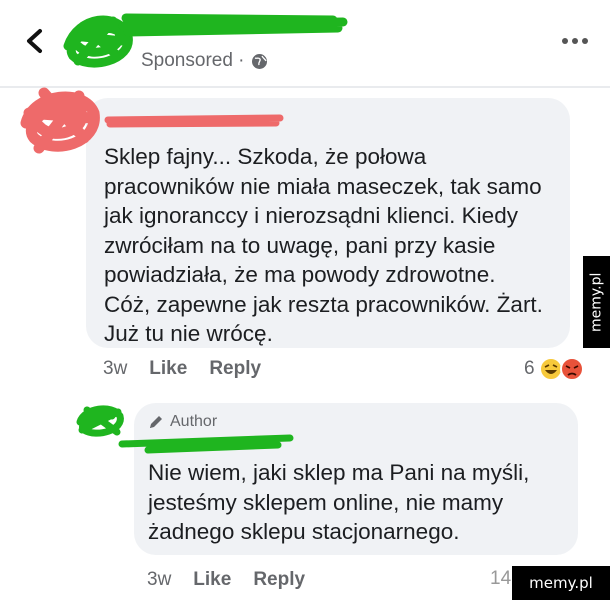 This screenshot has height=600, width=610. I want to click on pencil-icon, so click(156, 422).